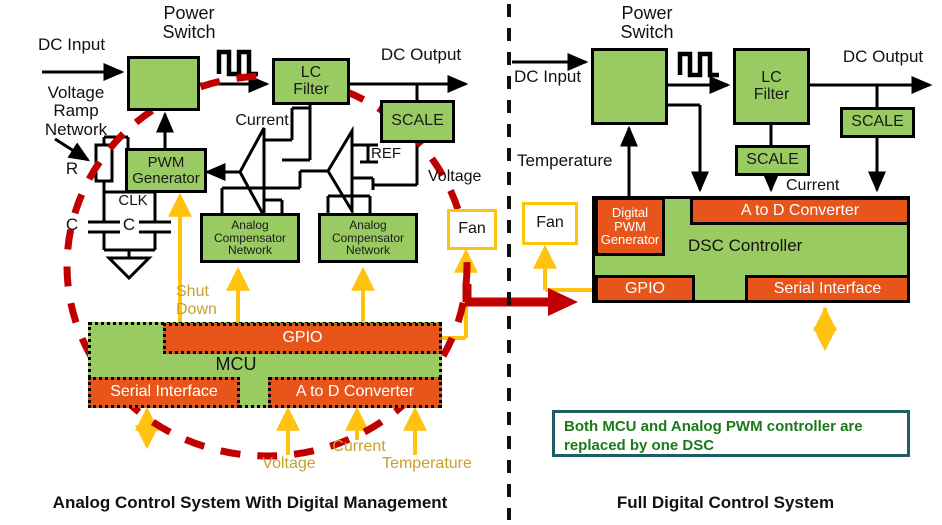 Image resolution: width=942 pixels, height=525 pixels. Describe the element at coordinates (813, 185) in the screenshot. I see `right-current-label: Current` at that location.